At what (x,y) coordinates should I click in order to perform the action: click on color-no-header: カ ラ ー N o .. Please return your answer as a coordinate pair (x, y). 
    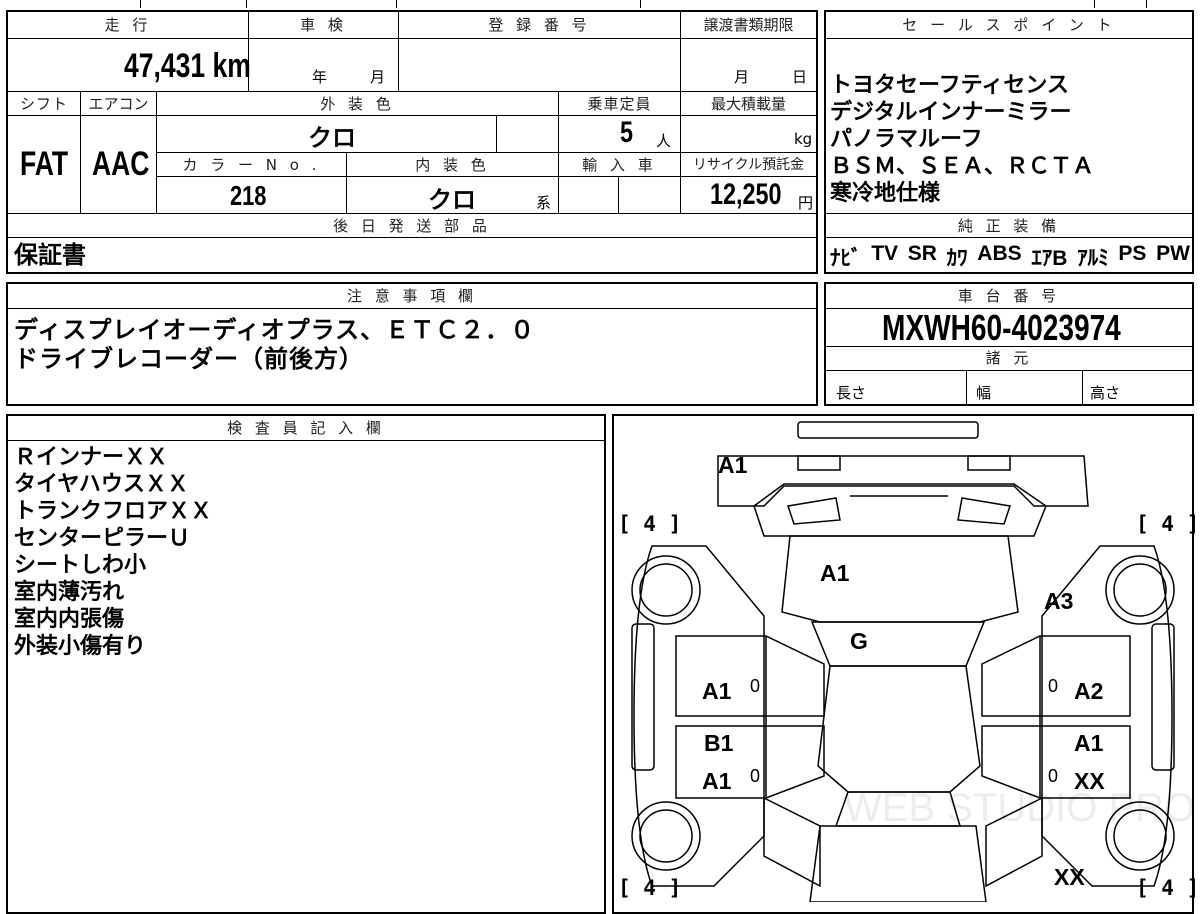
    Looking at the image, I should click on (251, 164).